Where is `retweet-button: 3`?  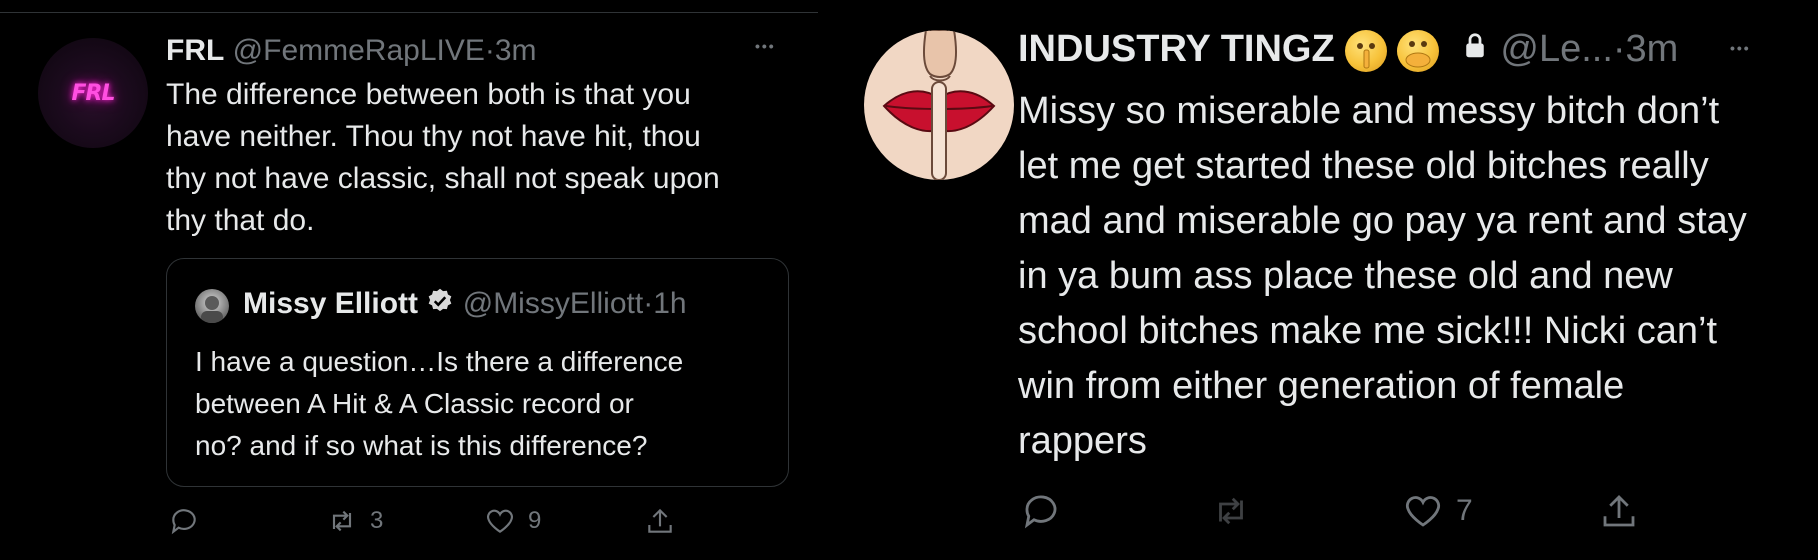
retweet-button: 3 is located at coordinates (354, 521).